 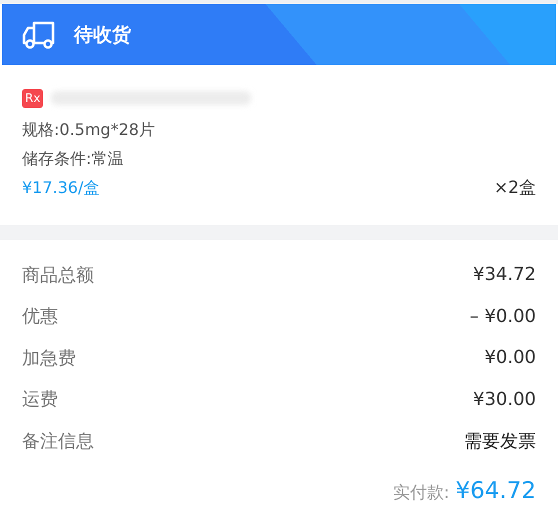 What do you see at coordinates (504, 275) in the screenshot?
I see `summary-value: ¥34.72` at bounding box center [504, 275].